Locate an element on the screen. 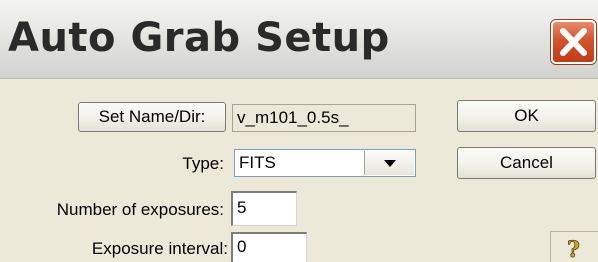  set-name-dir-button: Set Name/Dir: is located at coordinates (152, 117).